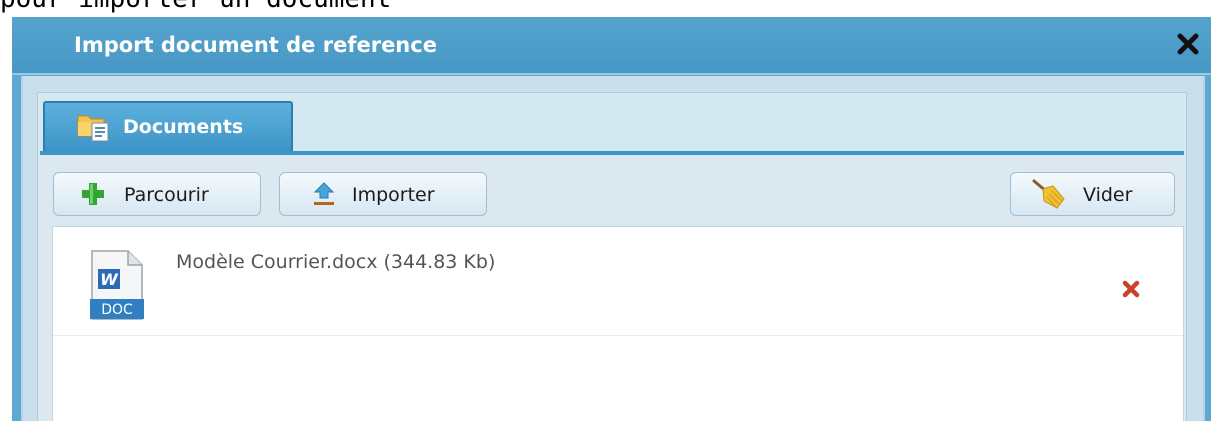 The width and height of the screenshot is (1211, 421). I want to click on remove-icon, so click(1131, 289).